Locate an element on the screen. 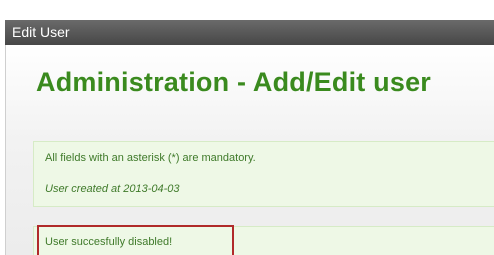 This screenshot has width=494, height=255. success-message: User succesfully disabled! is located at coordinates (109, 242).